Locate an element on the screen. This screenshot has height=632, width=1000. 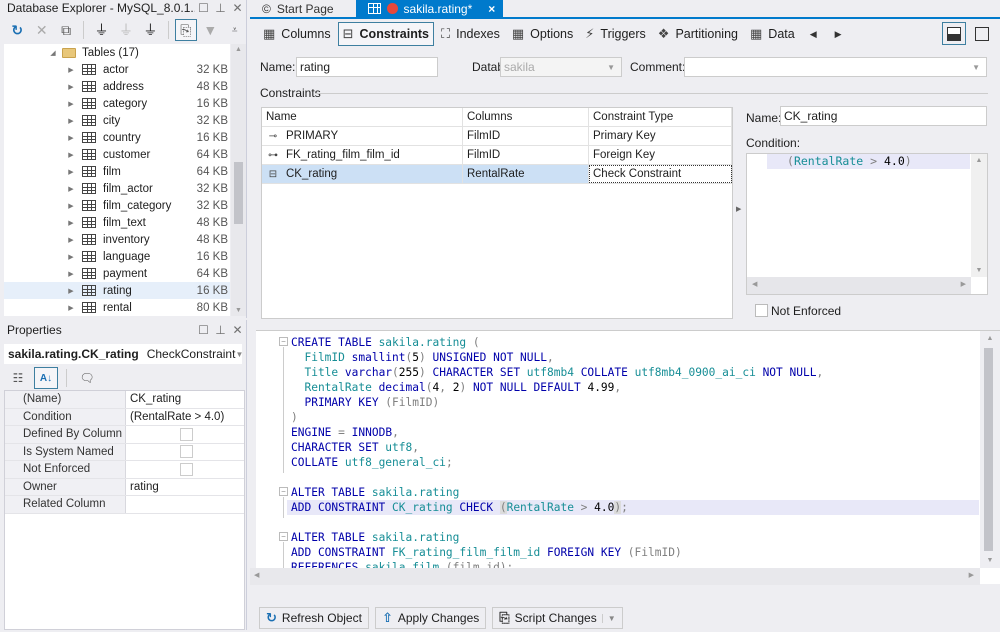
property-row: Owner rating is located at coordinates (124, 487).